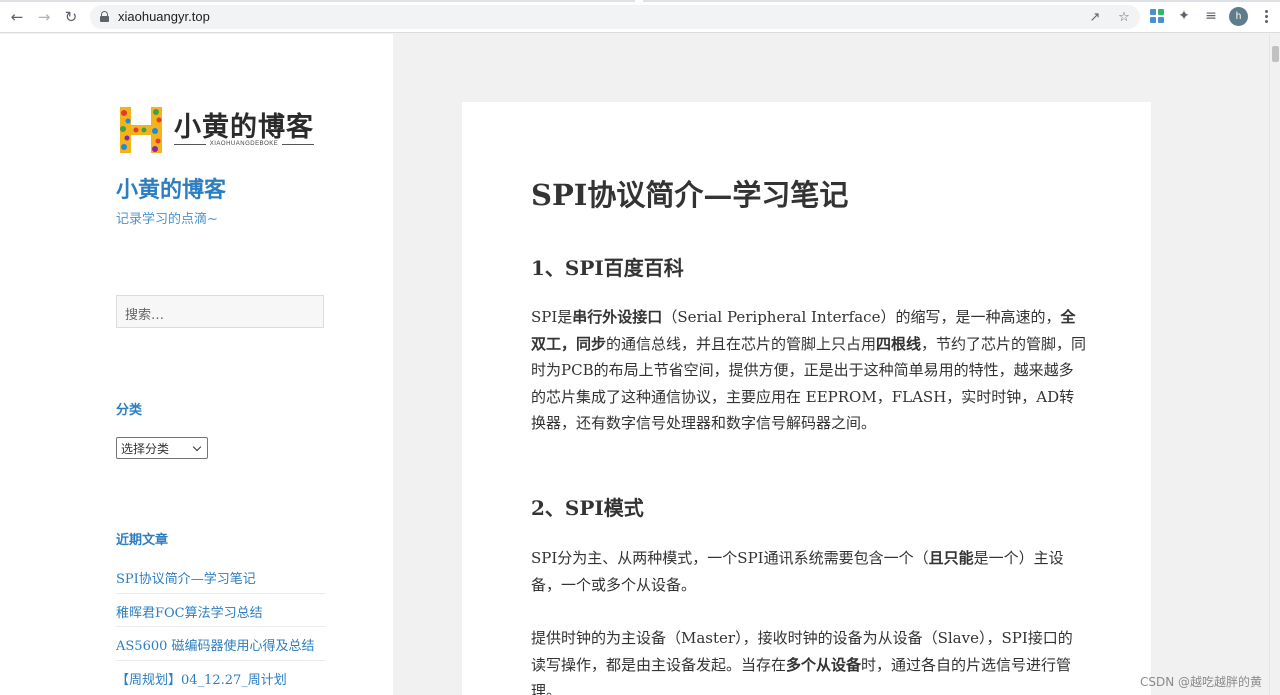 Image resolution: width=1280 pixels, height=695 pixels. I want to click on logo-subtext: XIAOHUANGDEBOKE, so click(244, 144).